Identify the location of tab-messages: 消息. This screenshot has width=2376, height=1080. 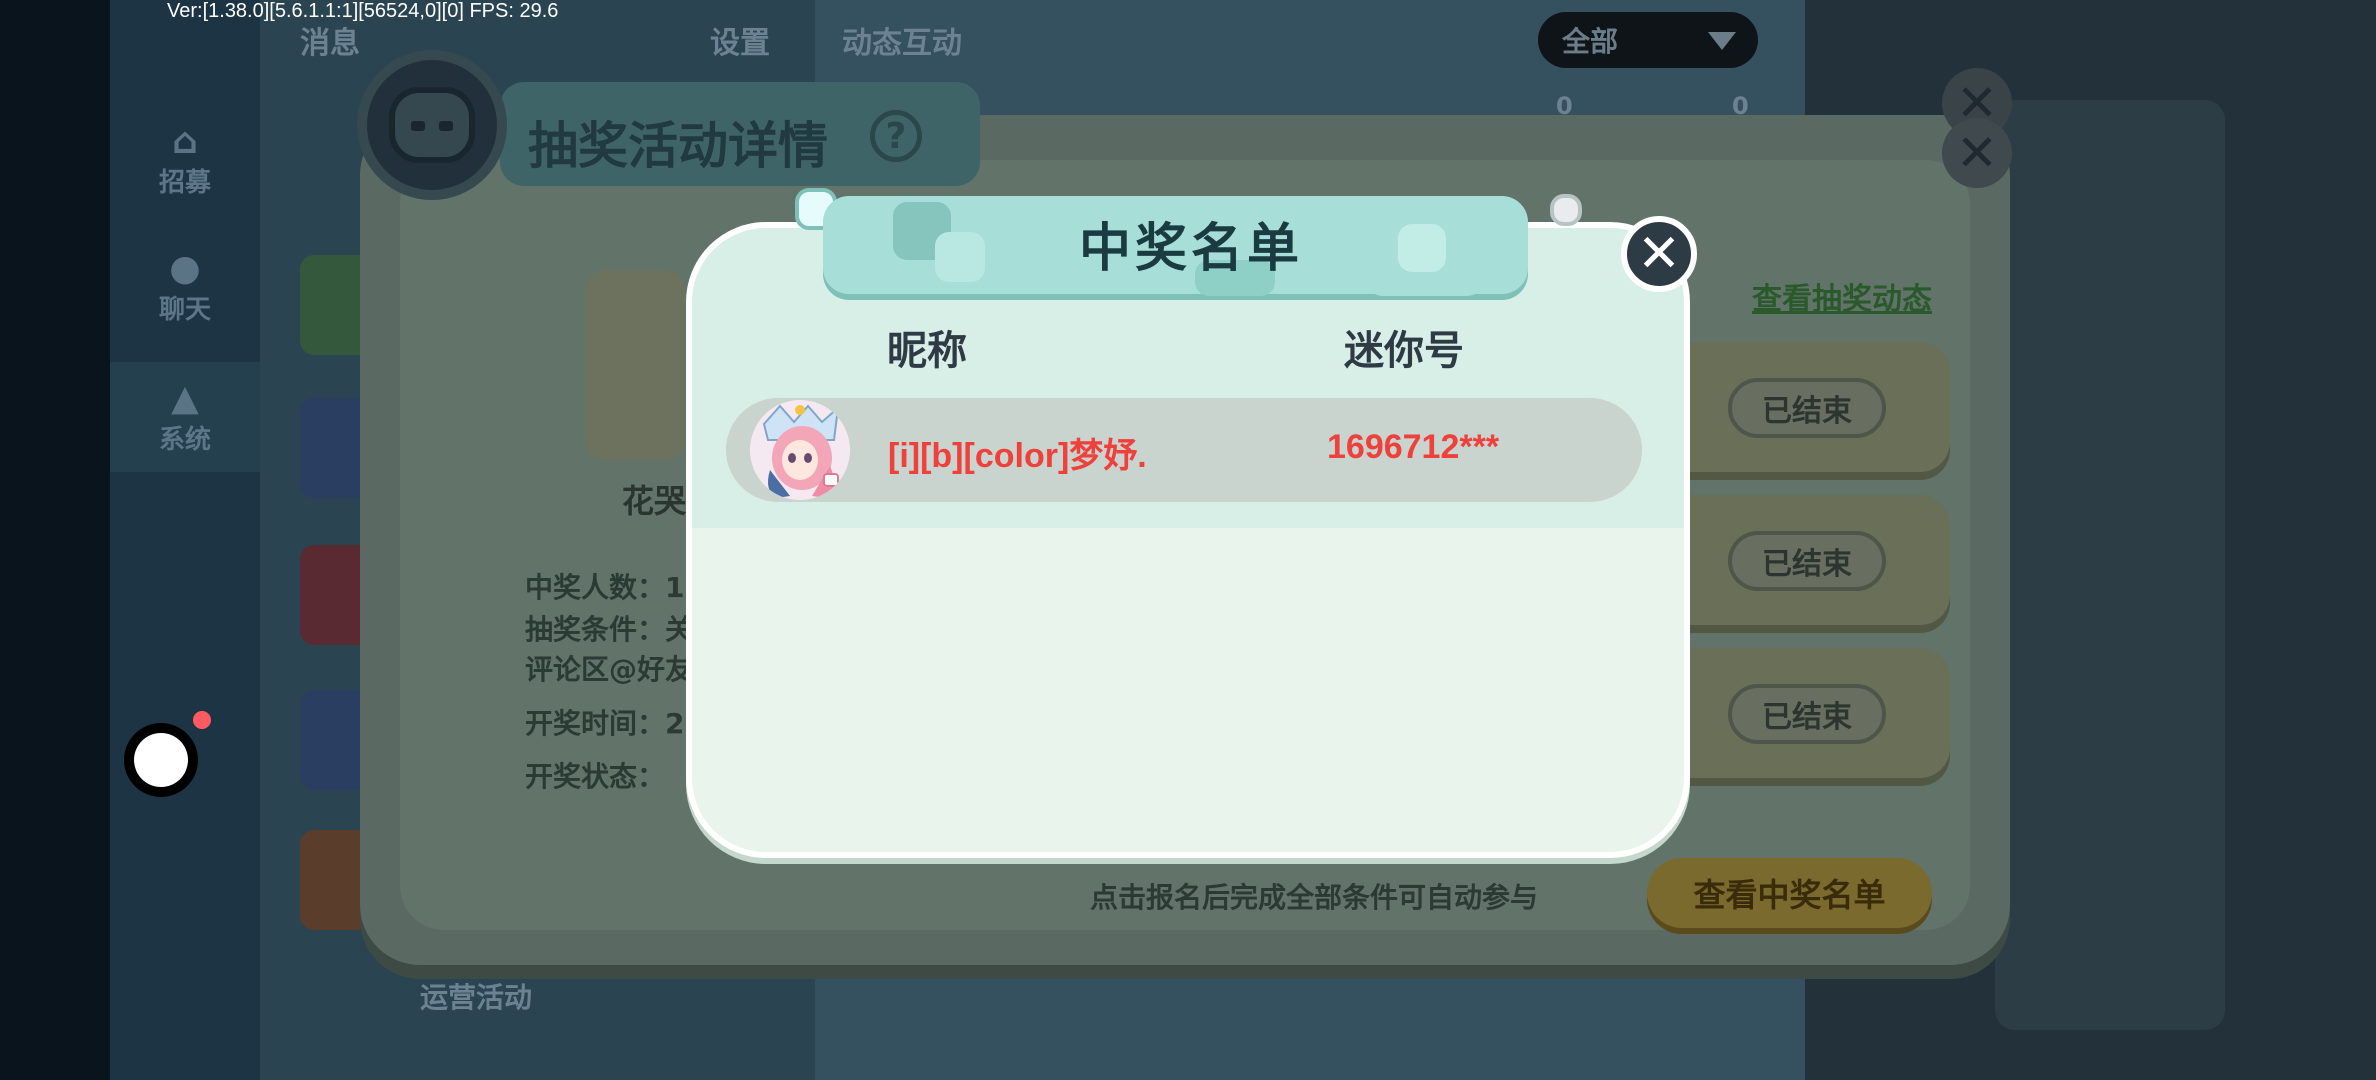
(330, 40).